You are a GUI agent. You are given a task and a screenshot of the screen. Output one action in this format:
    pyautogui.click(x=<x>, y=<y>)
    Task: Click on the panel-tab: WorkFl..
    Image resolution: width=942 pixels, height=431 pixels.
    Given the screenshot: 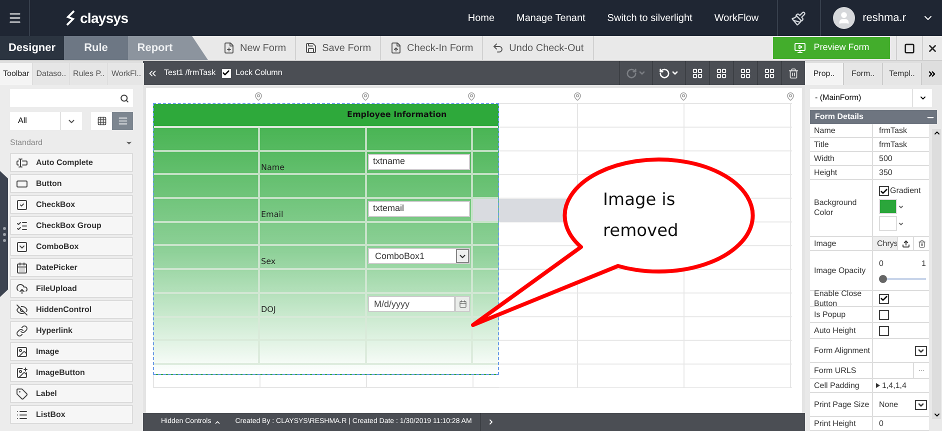 What is the action you would take?
    pyautogui.click(x=126, y=74)
    